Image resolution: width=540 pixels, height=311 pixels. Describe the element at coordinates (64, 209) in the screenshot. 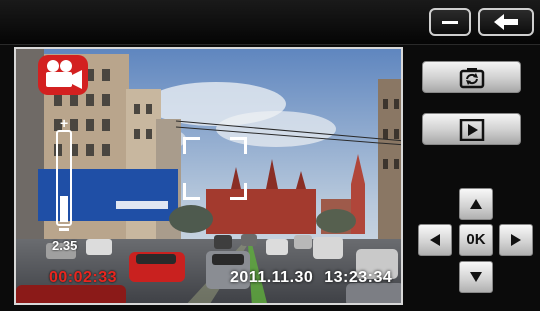

I see `zoom-level-fill` at that location.